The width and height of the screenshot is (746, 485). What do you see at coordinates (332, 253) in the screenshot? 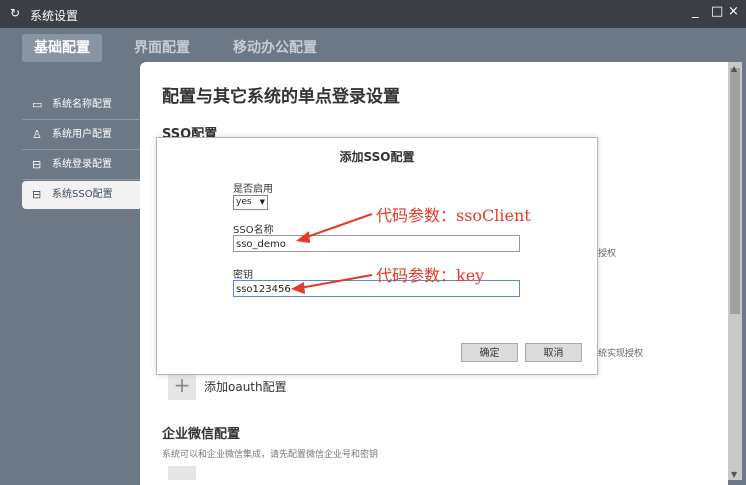
I see `annotation-arrows` at bounding box center [332, 253].